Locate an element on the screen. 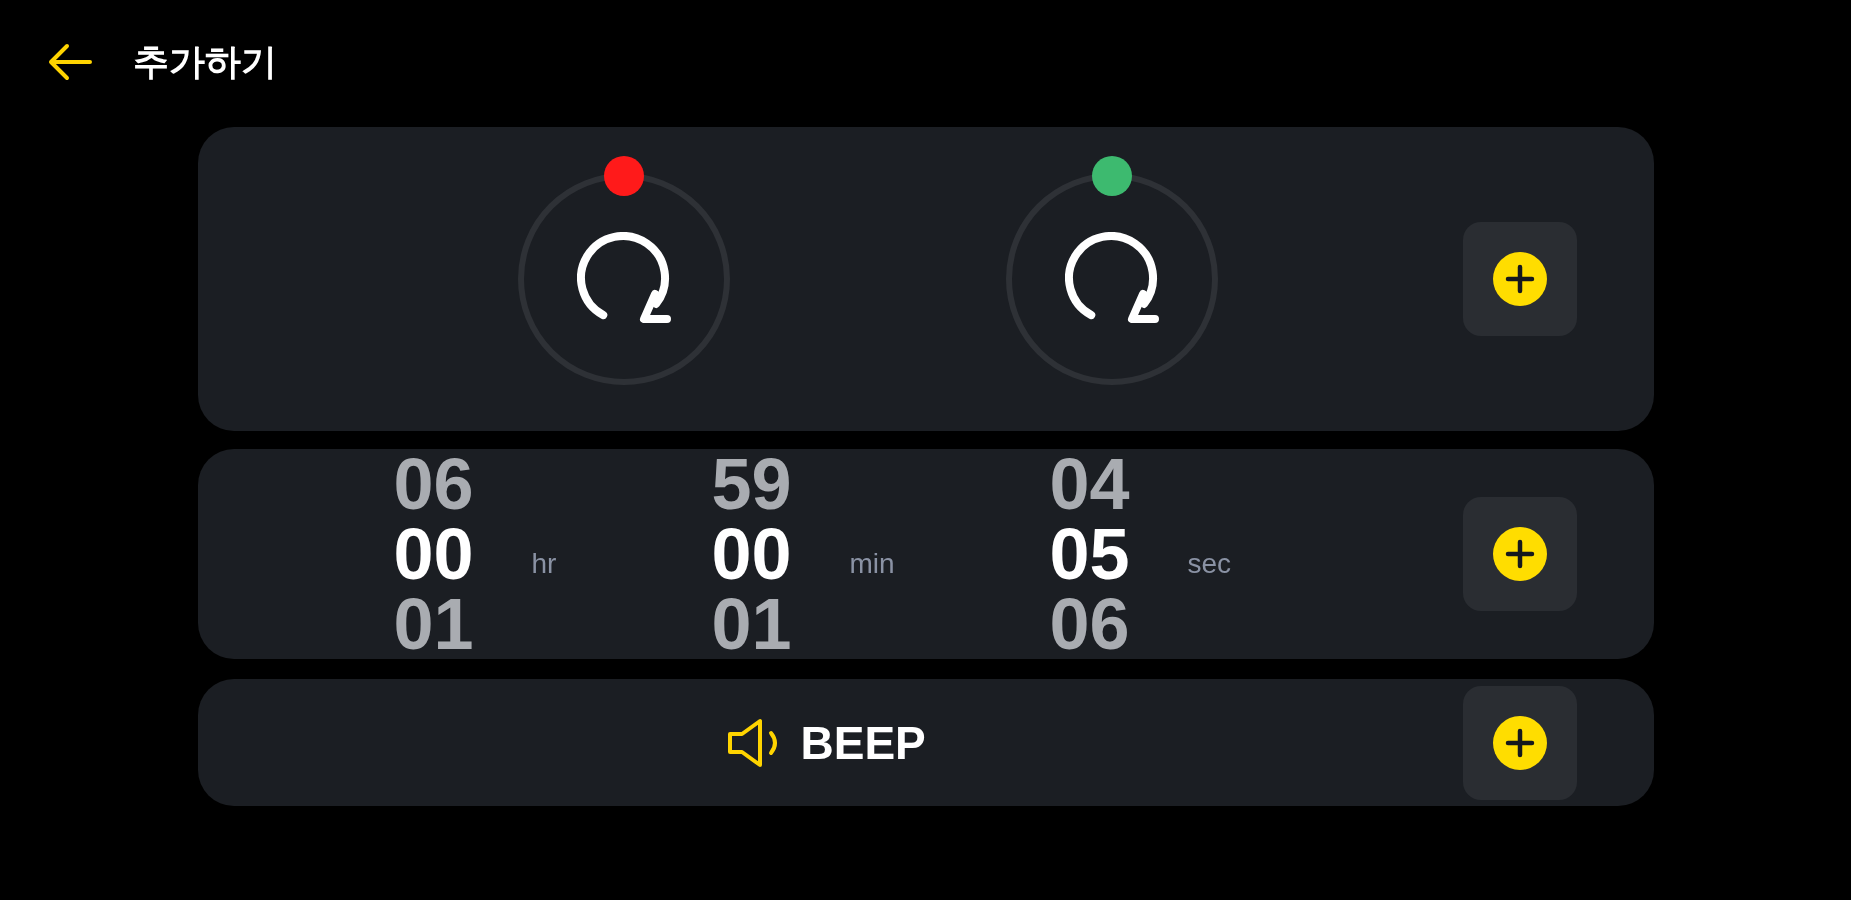 The width and height of the screenshot is (1851, 900). back-button is located at coordinates (70, 62).